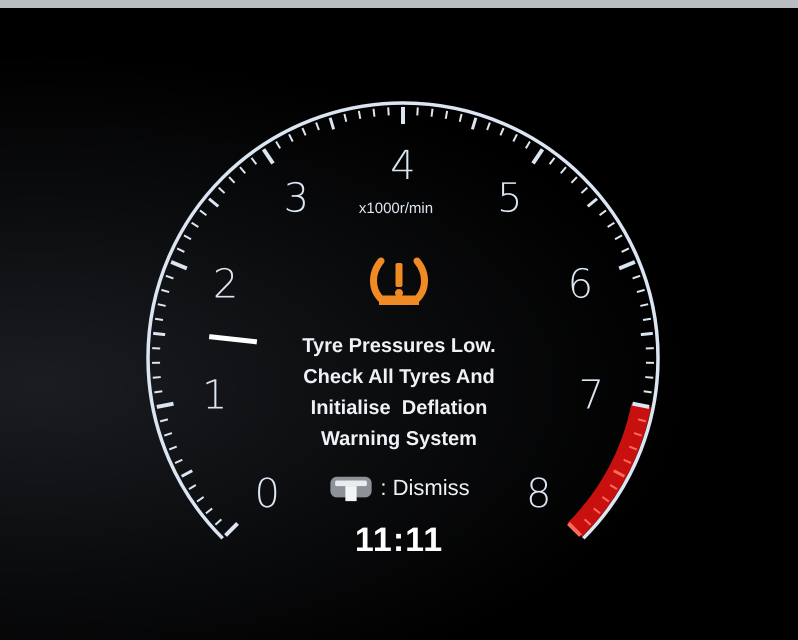  What do you see at coordinates (225, 285) in the screenshot?
I see `scale-number: 2` at bounding box center [225, 285].